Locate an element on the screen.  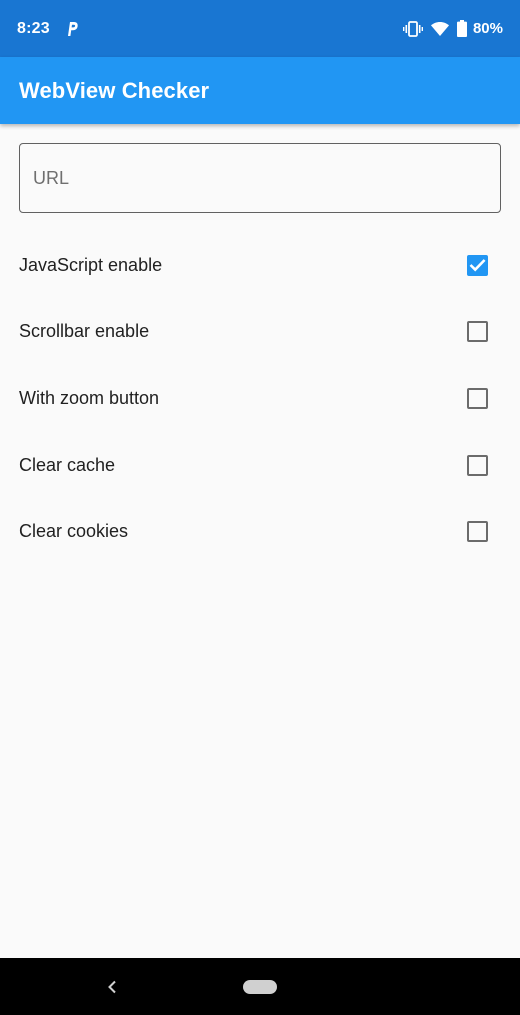
option-label: JavaScript enable is located at coordinates (91, 264).